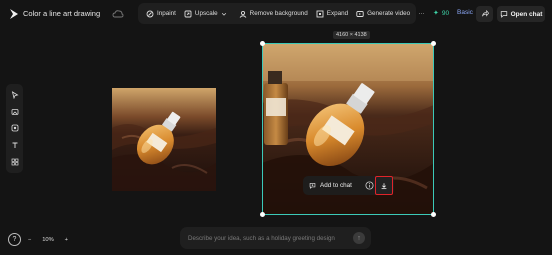 This screenshot has height=255, width=552. What do you see at coordinates (242, 14) in the screenshot?
I see `remove-background-icon` at bounding box center [242, 14].